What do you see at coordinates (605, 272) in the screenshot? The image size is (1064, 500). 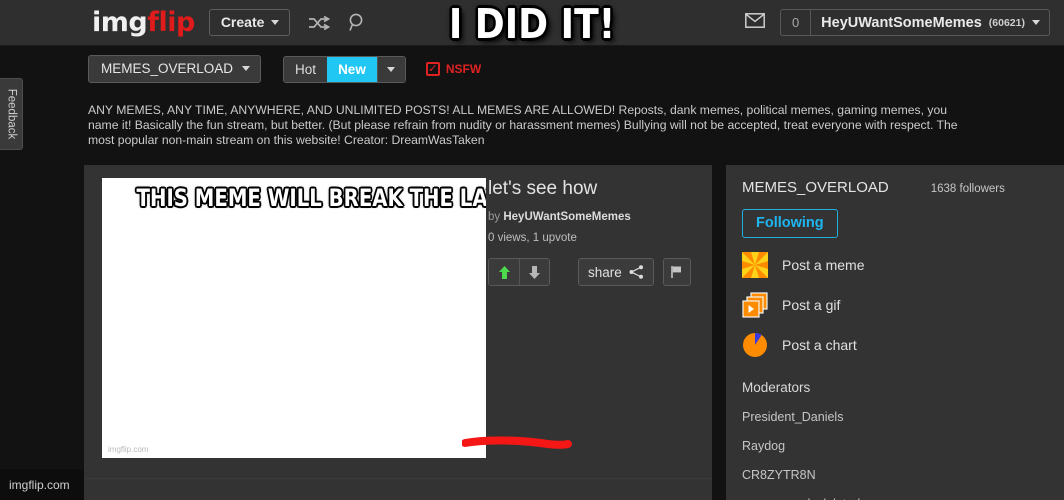 I see `share-button-label: share` at bounding box center [605, 272].